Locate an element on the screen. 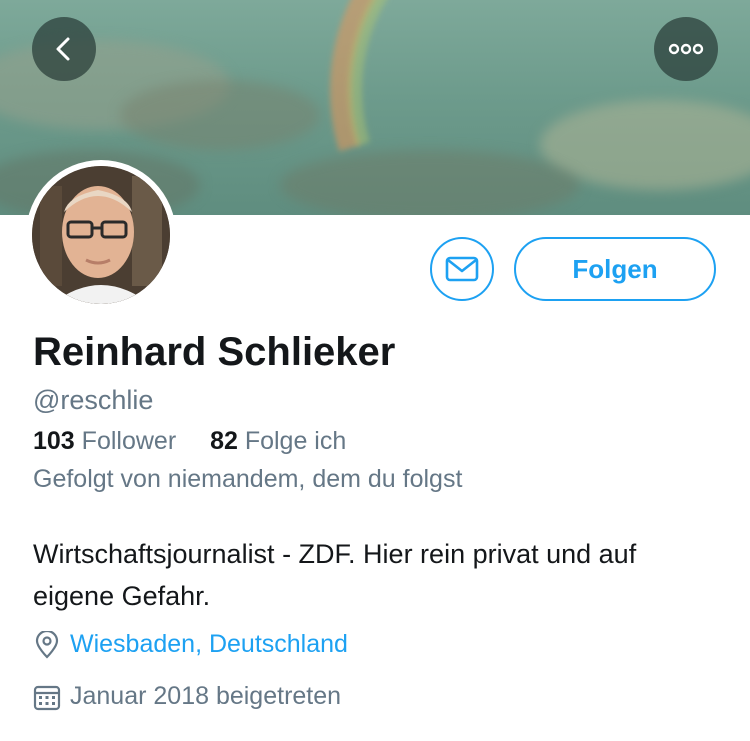 This screenshot has height=741, width=750. back-button is located at coordinates (64, 49).